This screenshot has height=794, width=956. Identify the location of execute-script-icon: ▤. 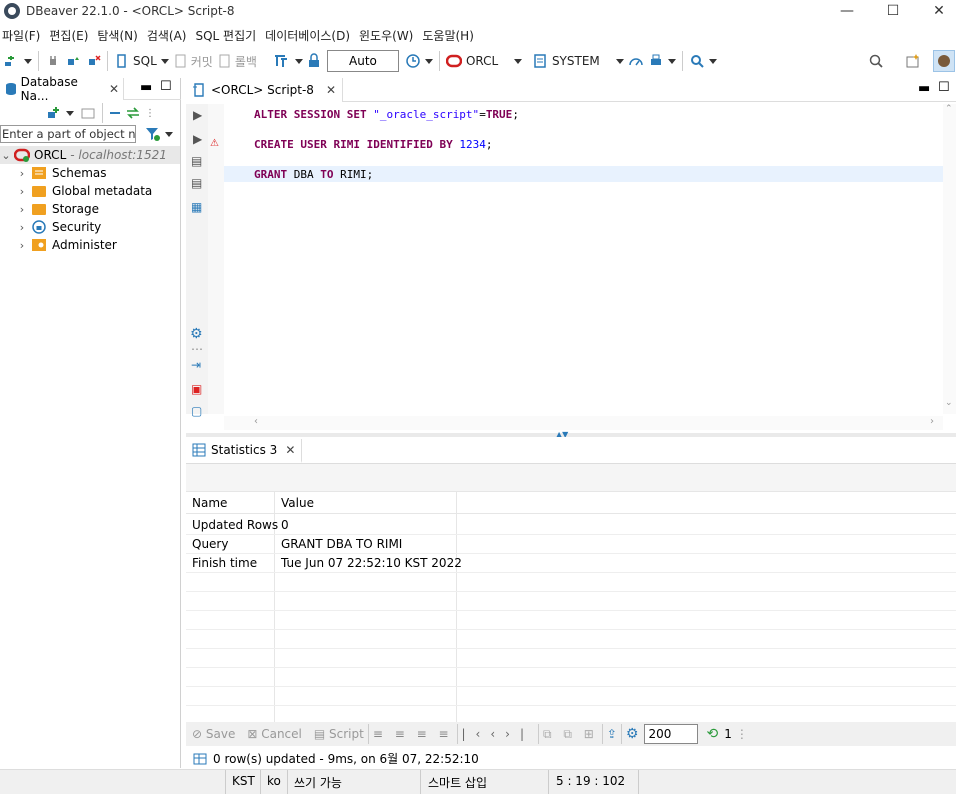
(196, 161).